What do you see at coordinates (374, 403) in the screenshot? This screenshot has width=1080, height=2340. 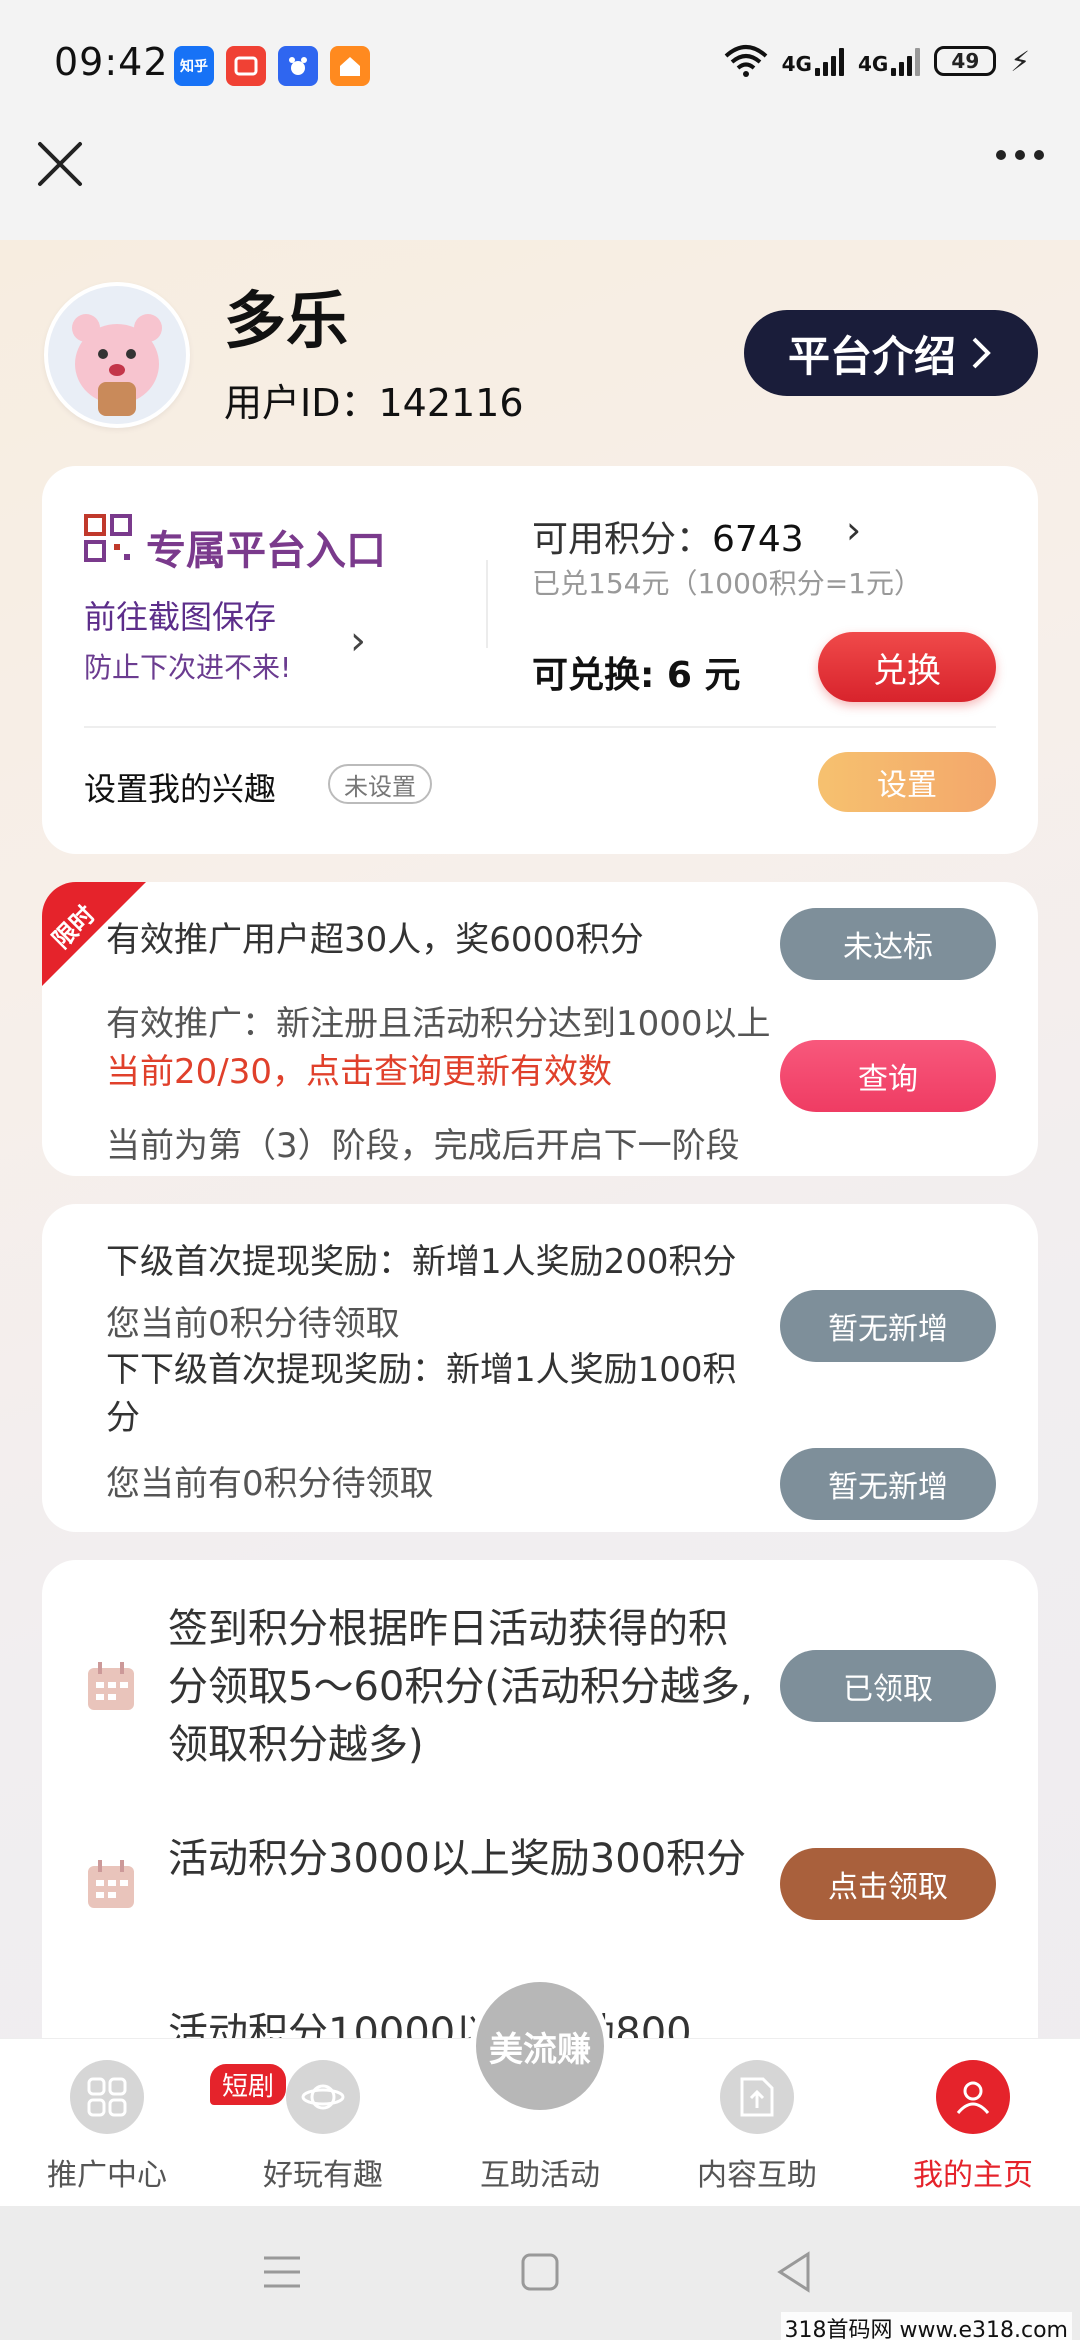 I see `user-id: 用户ID：142116` at bounding box center [374, 403].